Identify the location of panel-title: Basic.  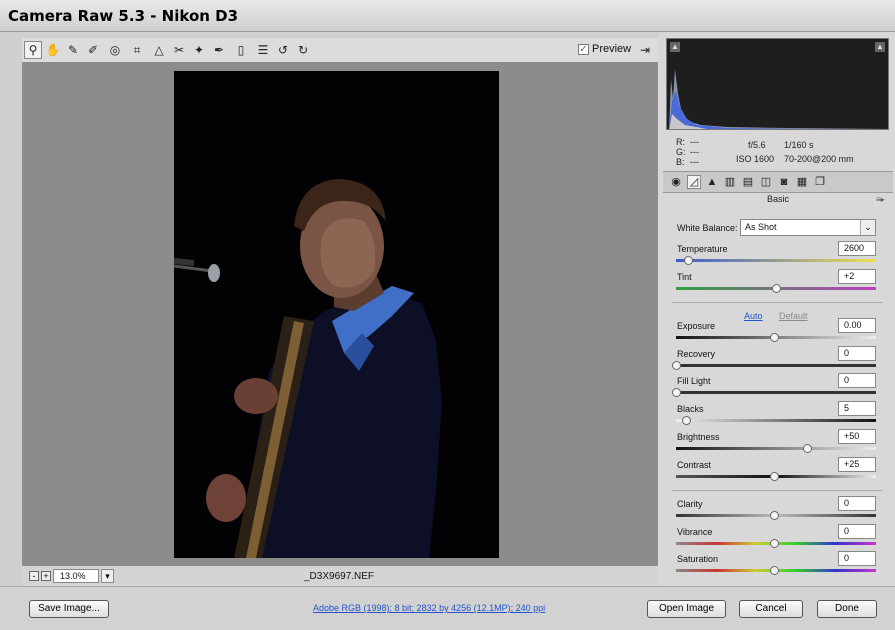
(777, 199).